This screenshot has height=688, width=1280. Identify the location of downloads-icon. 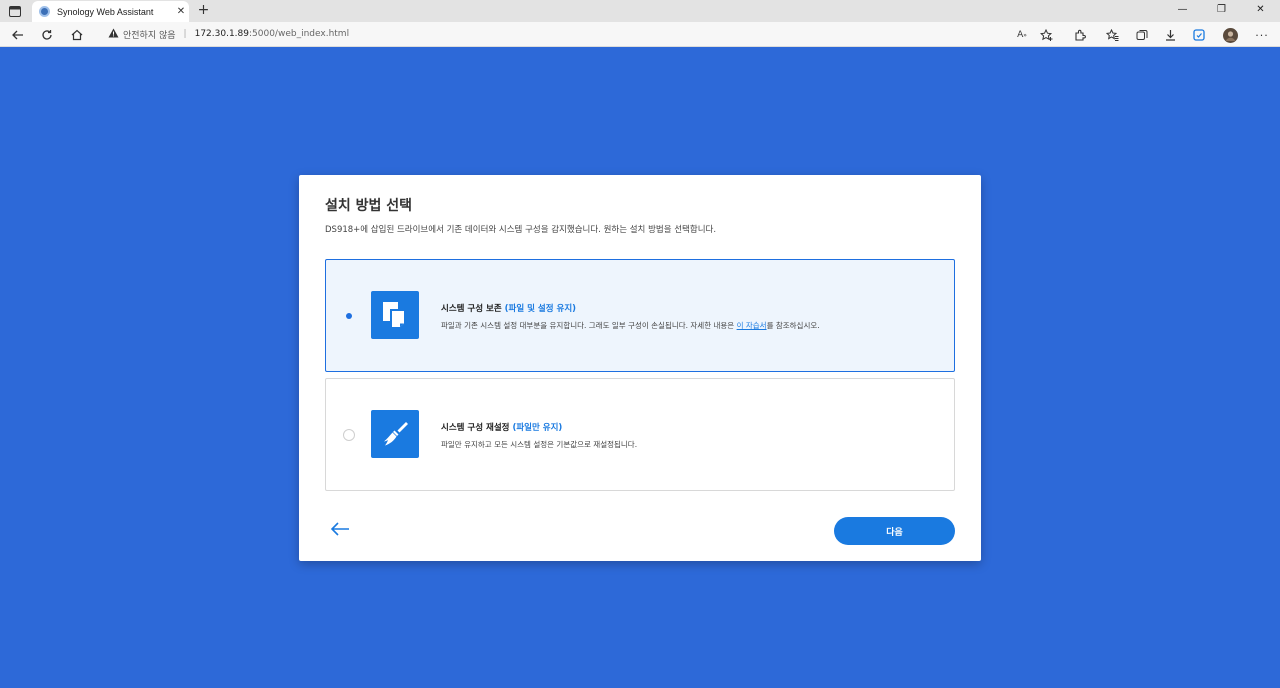
(1170, 35).